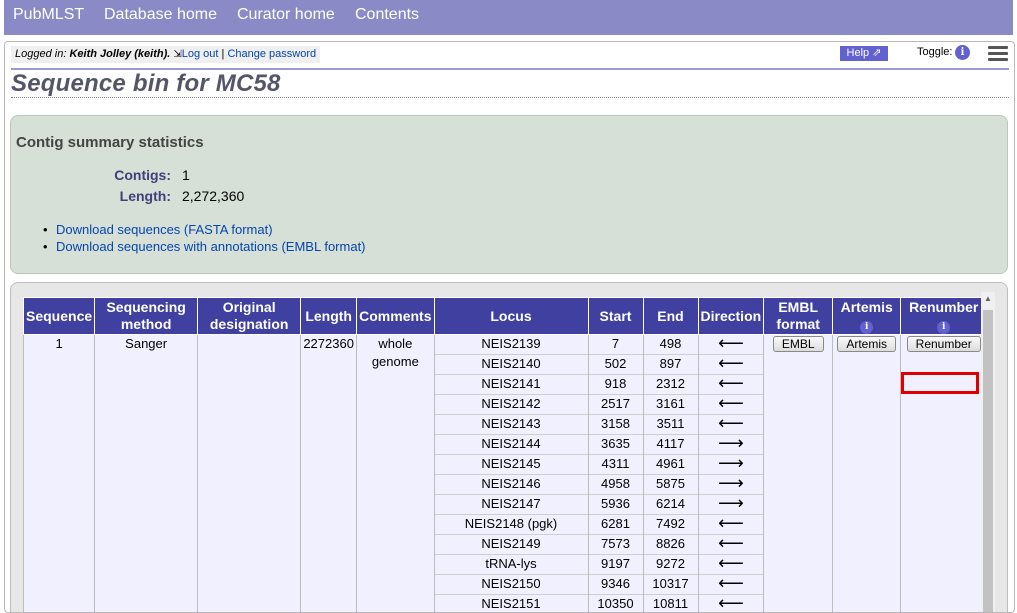  What do you see at coordinates (798, 316) in the screenshot?
I see `header-embl-format: EMBL format` at bounding box center [798, 316].